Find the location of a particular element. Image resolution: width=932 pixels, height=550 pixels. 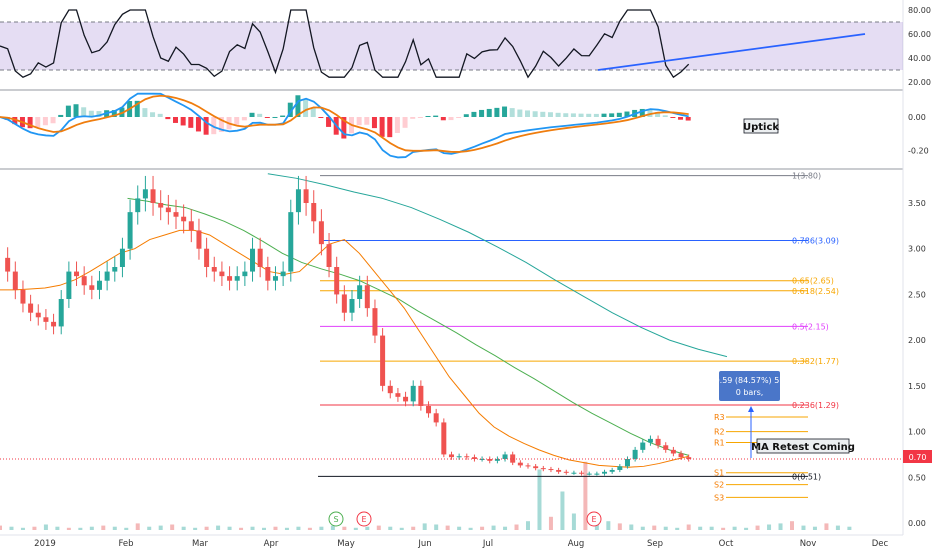

pivot-label: R3 is located at coordinates (719, 417).